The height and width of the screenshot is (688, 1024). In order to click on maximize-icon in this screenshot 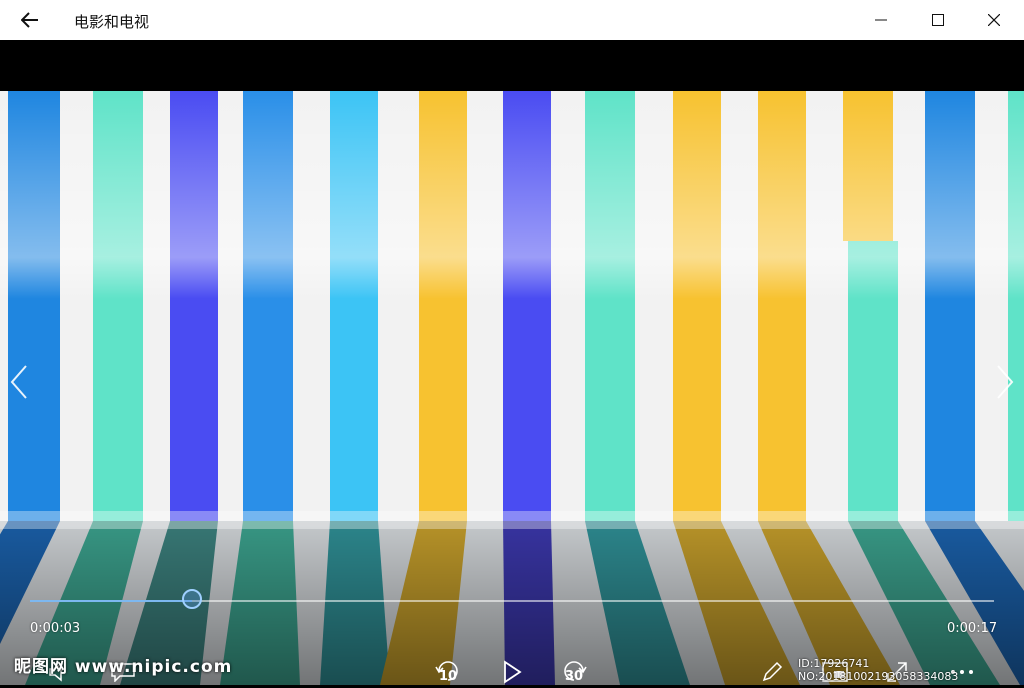, I will do `click(938, 20)`.